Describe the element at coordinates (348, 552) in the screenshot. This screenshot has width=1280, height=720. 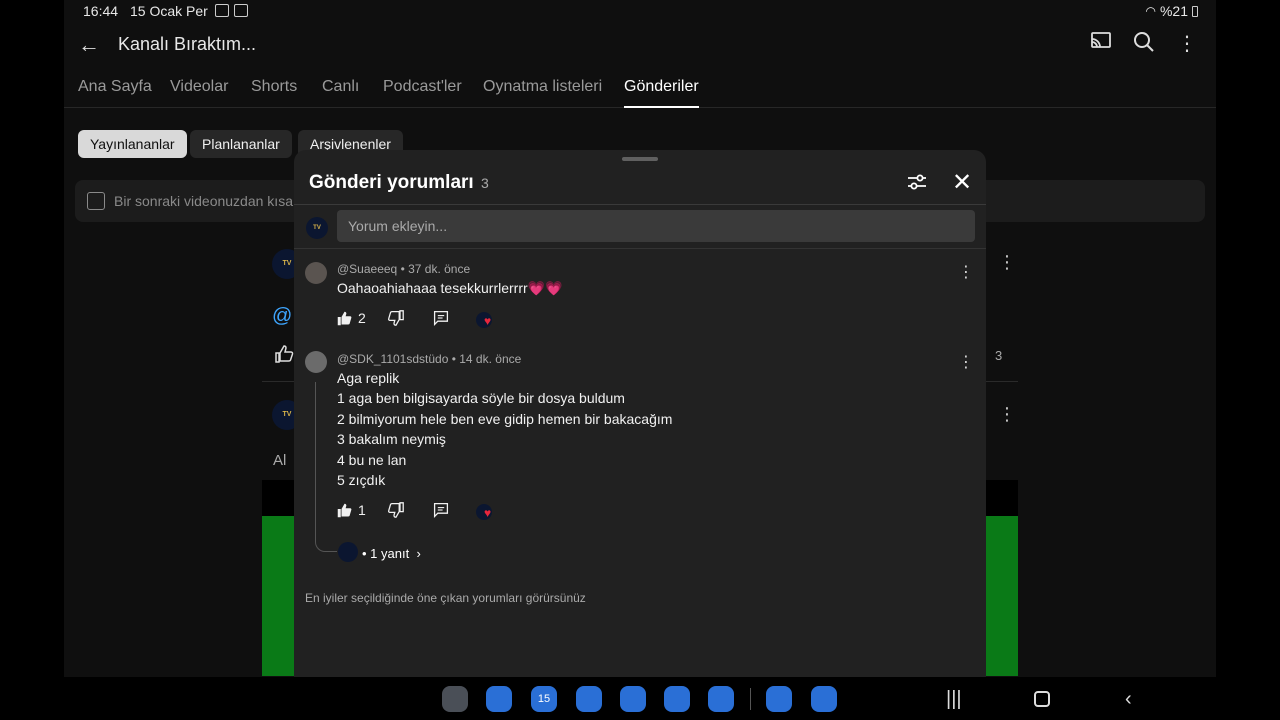
I see `reply-avatar` at that location.